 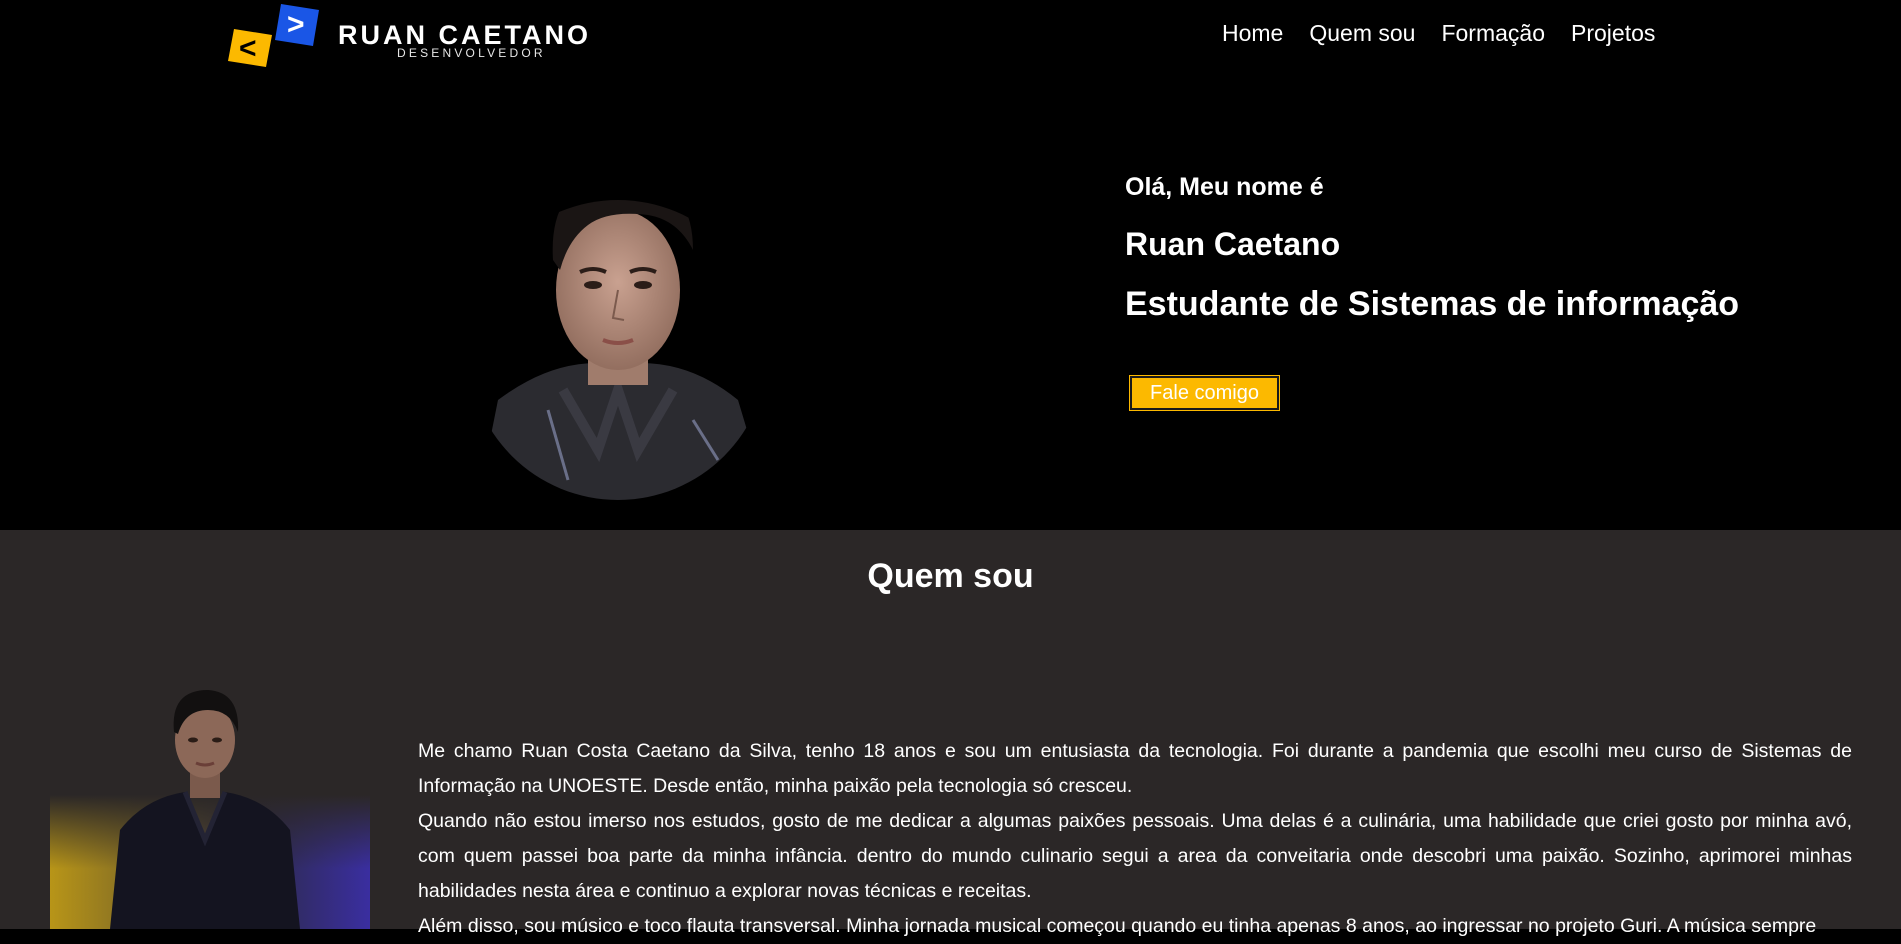 I want to click on hero-greeting: Olá, Meu nome é, so click(x=1224, y=187).